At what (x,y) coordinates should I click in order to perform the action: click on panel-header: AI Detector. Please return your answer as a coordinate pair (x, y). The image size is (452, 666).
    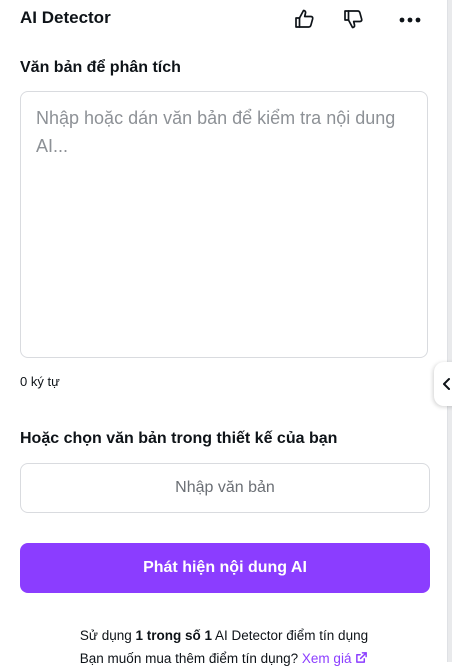
    Looking at the image, I should click on (230, 19).